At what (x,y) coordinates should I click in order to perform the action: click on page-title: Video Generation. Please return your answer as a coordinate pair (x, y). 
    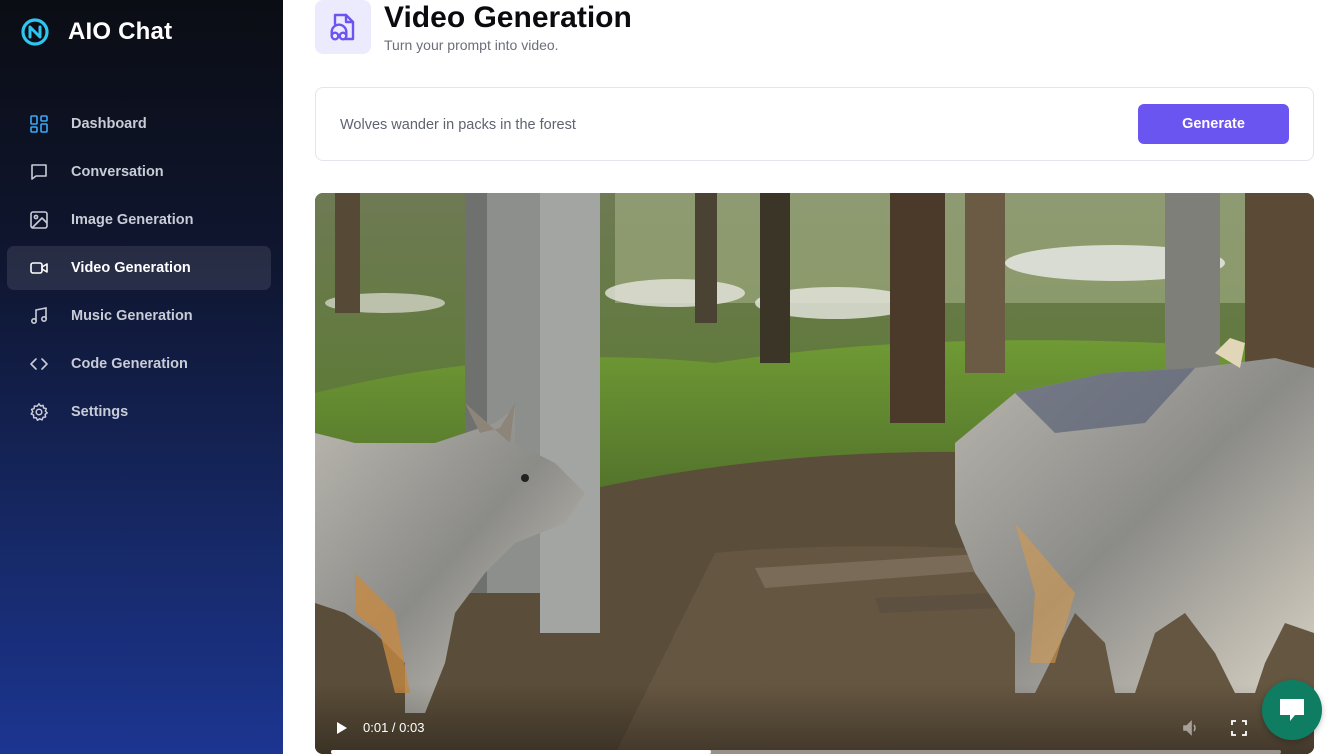
    Looking at the image, I should click on (508, 17).